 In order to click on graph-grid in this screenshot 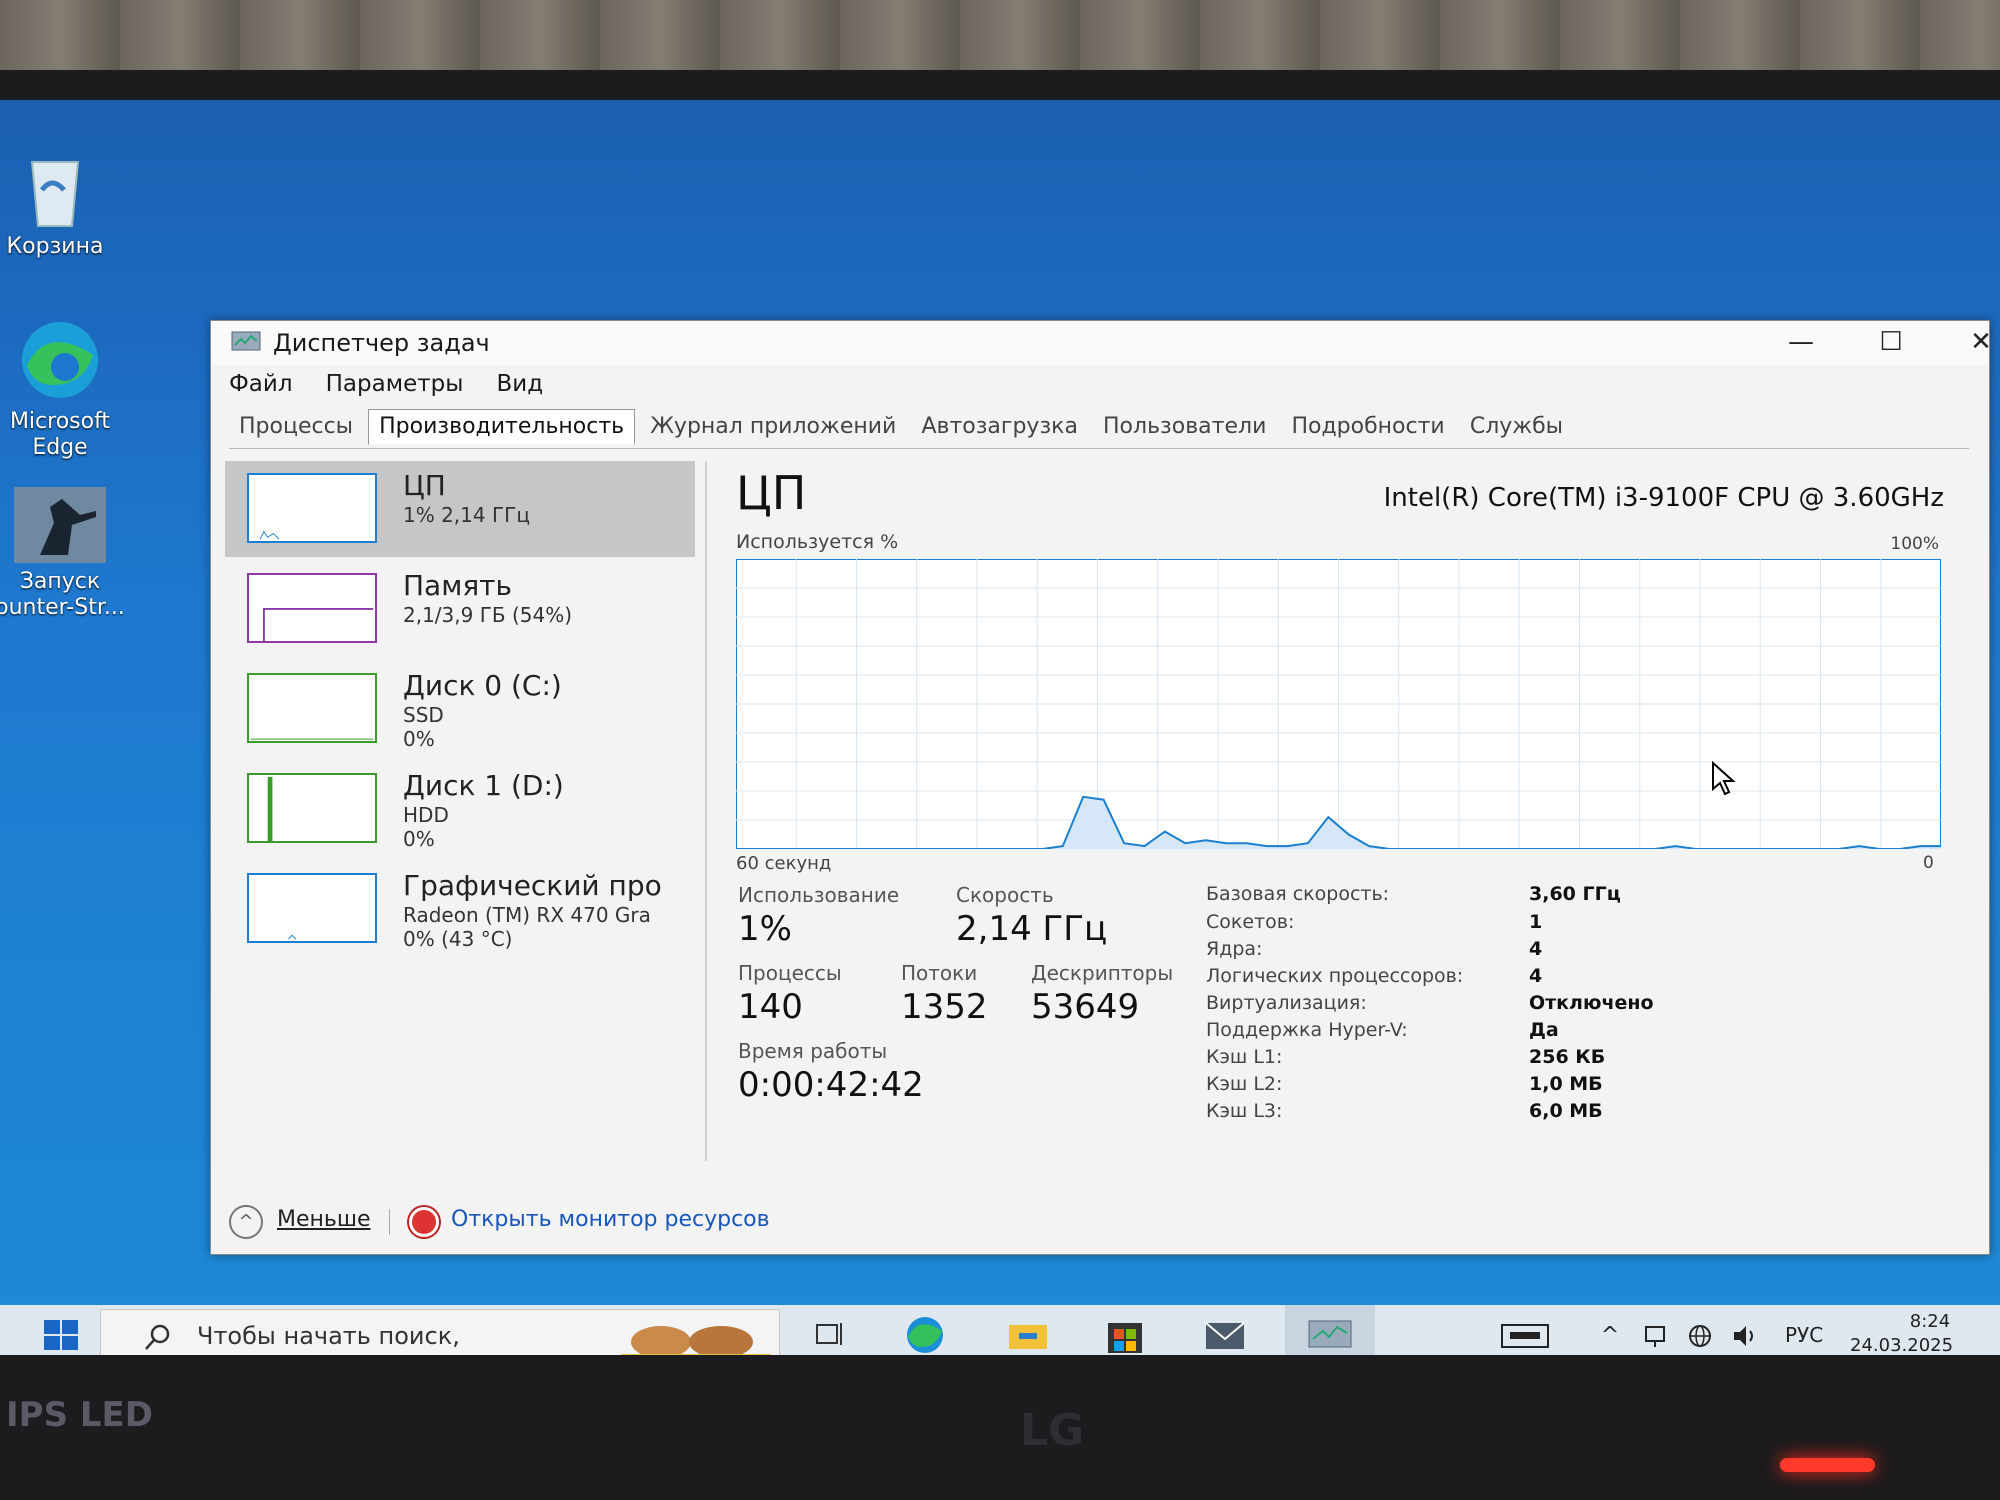, I will do `click(1338, 704)`.